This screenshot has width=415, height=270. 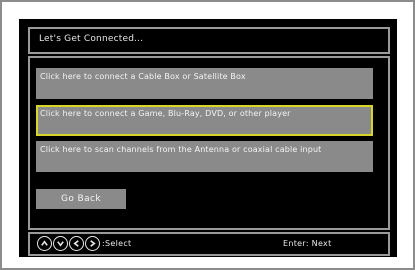 What do you see at coordinates (76, 243) in the screenshot?
I see `arrow-left-icon` at bounding box center [76, 243].